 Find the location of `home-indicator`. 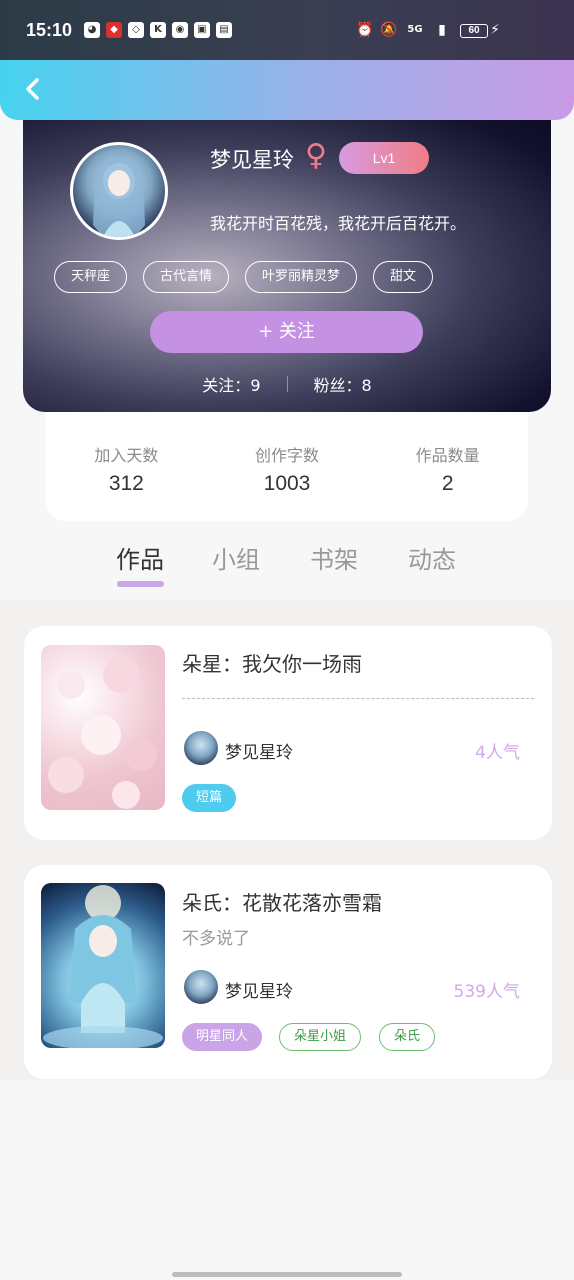

home-indicator is located at coordinates (287, 1274).